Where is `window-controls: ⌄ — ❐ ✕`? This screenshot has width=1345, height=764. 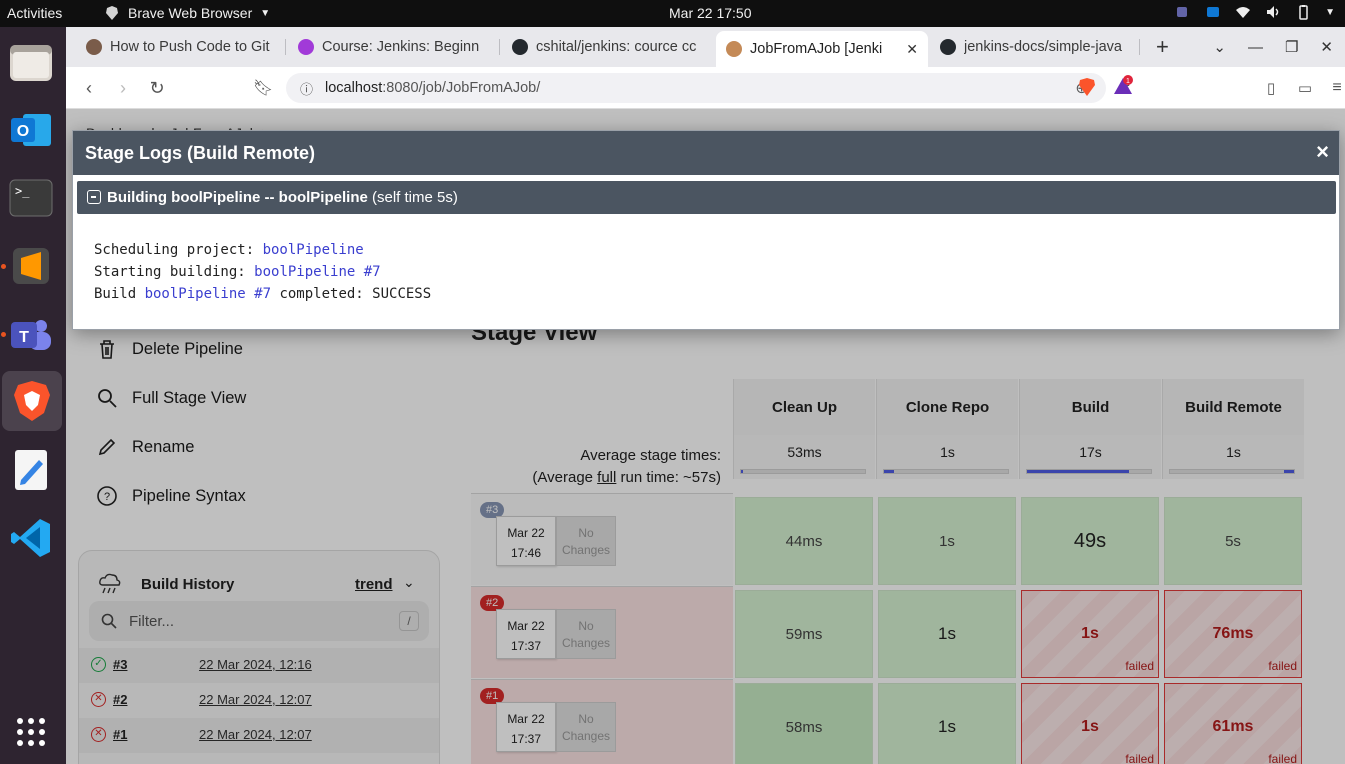 window-controls: ⌄ — ❐ ✕ is located at coordinates (1279, 47).